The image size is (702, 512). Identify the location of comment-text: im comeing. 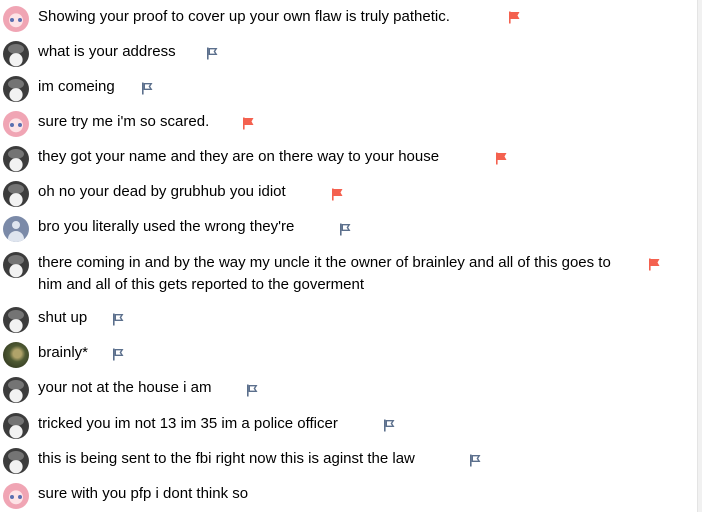
(76, 86).